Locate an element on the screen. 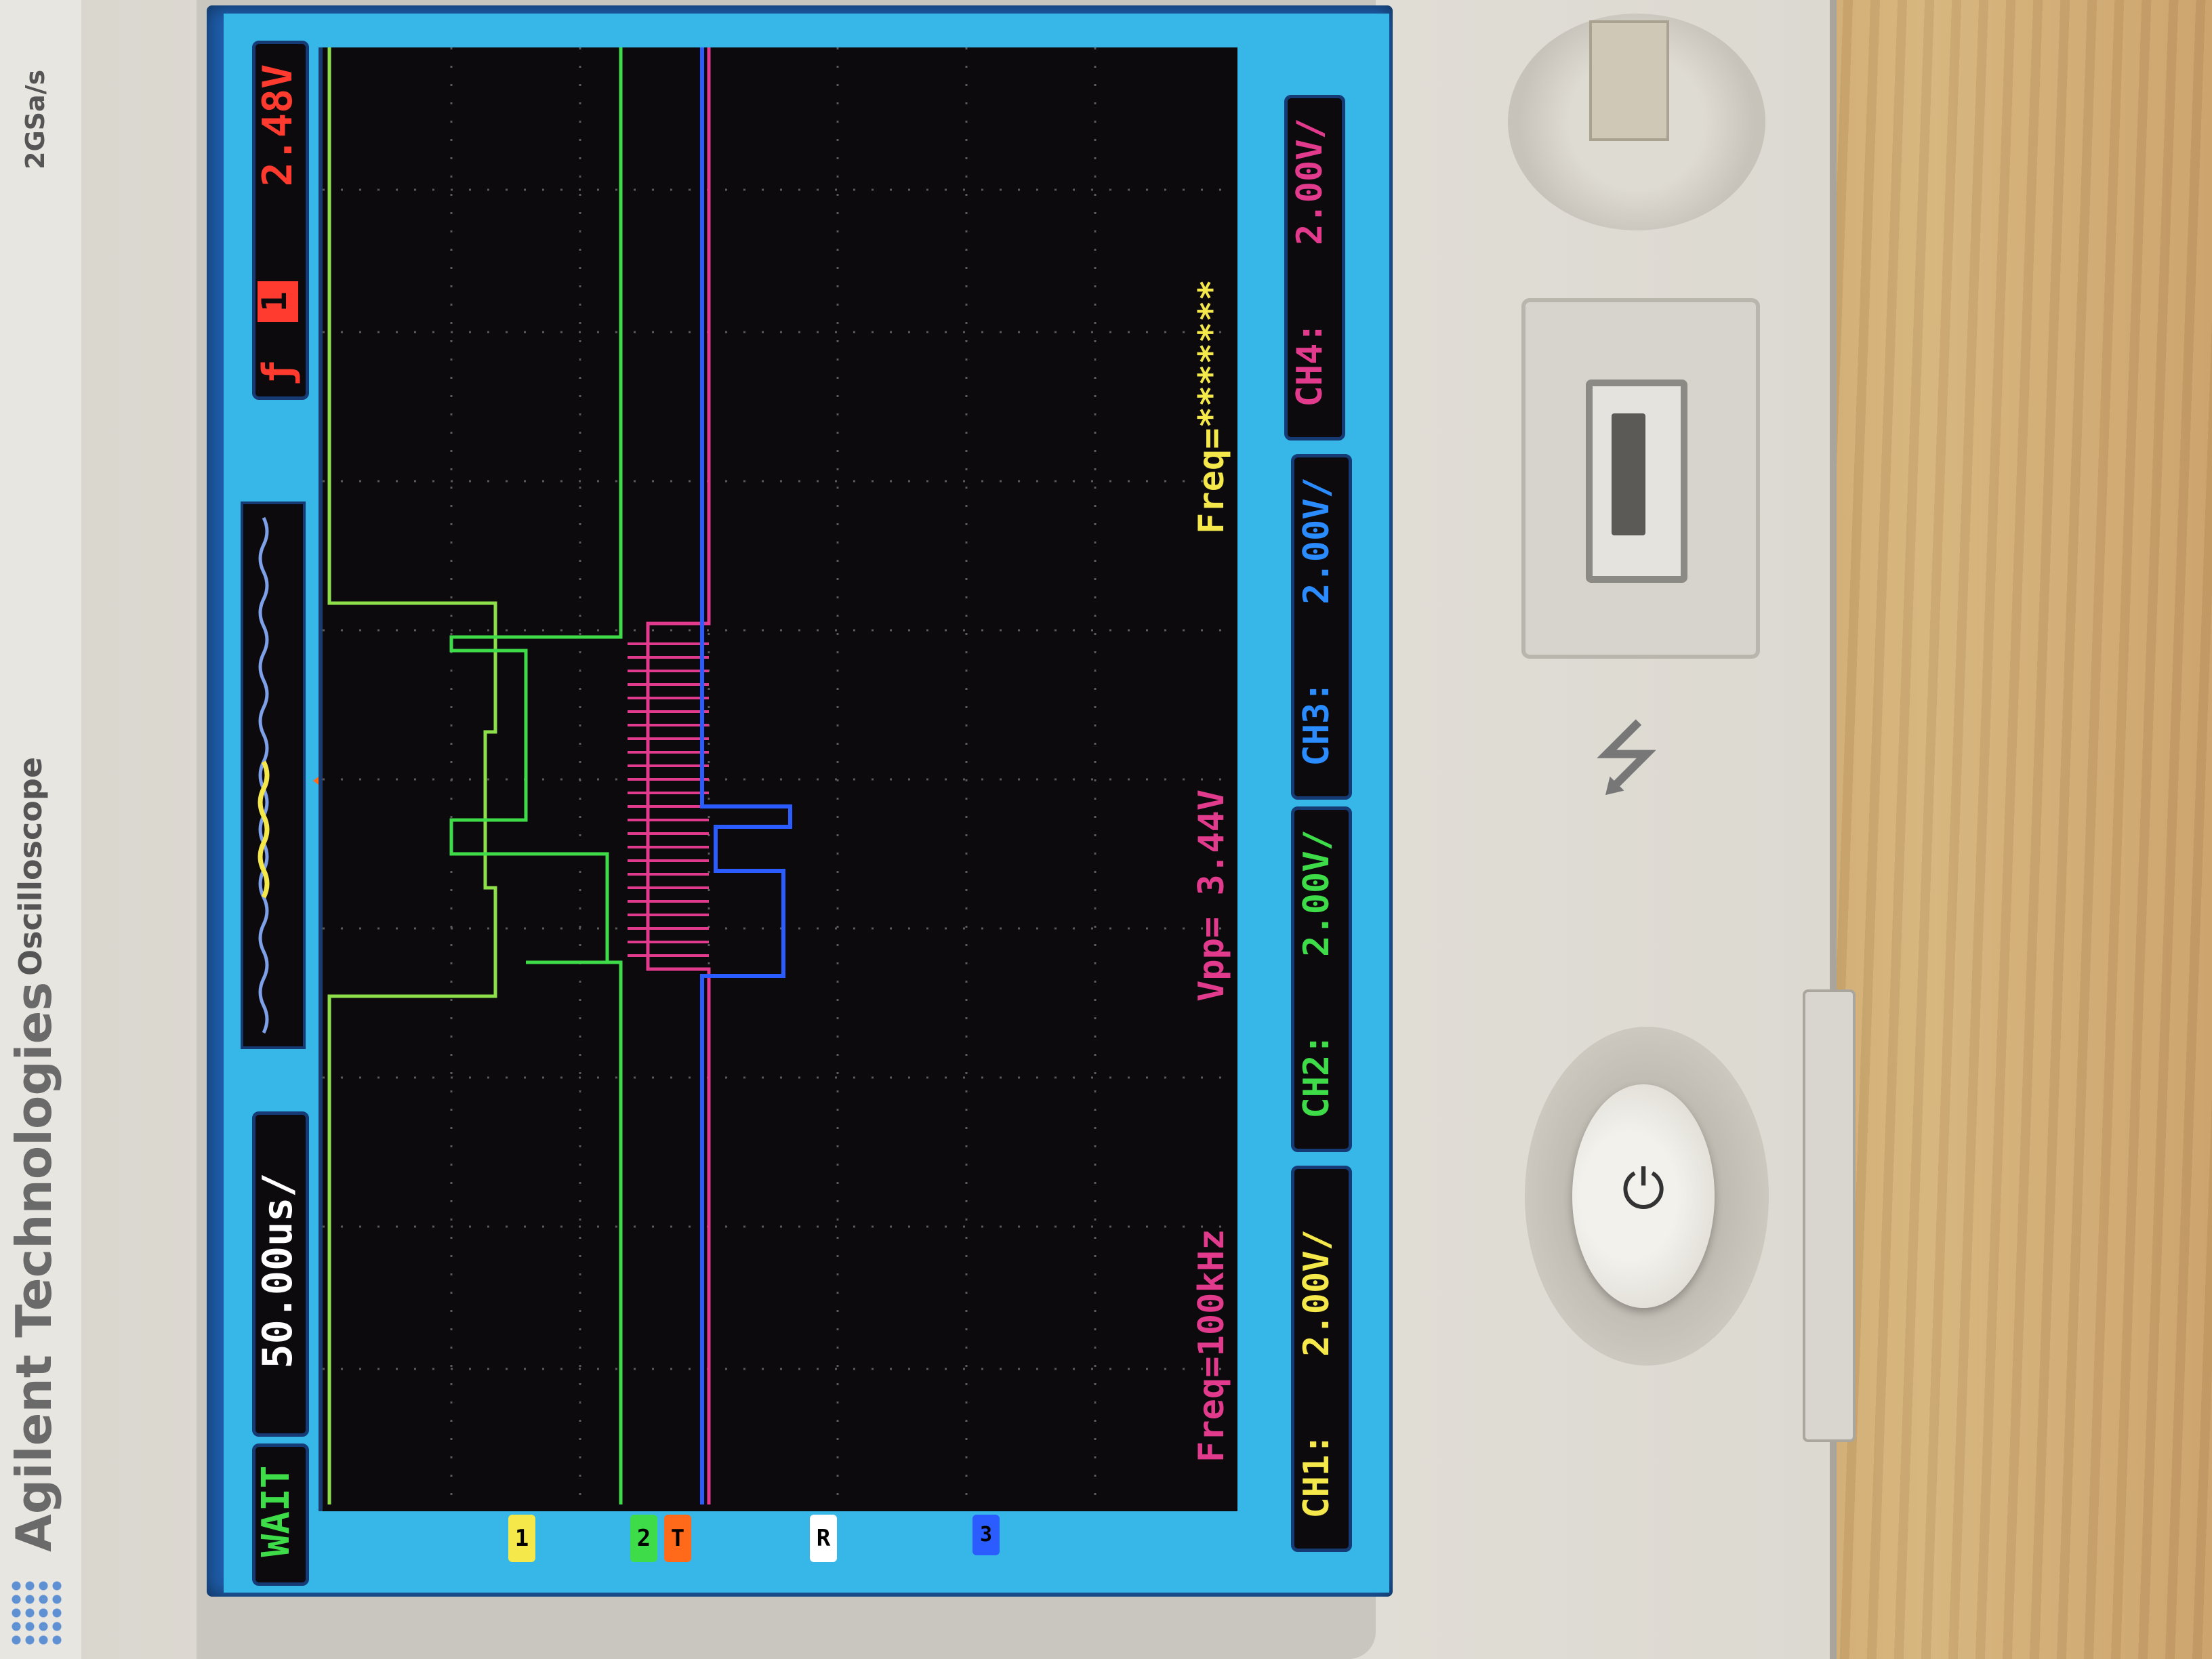 This screenshot has height=1659, width=2212. side-tab is located at coordinates (1829, 1216).